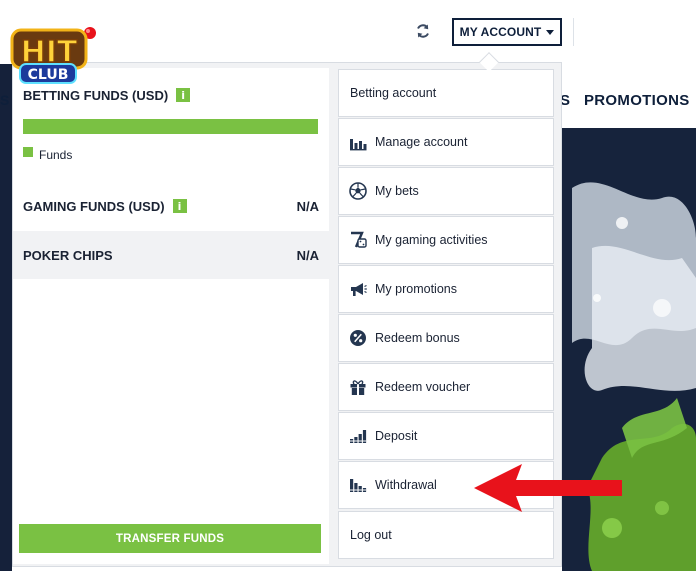 The width and height of the screenshot is (696, 571). What do you see at coordinates (421, 142) in the screenshot?
I see `menu-item-label: Manage account` at bounding box center [421, 142].